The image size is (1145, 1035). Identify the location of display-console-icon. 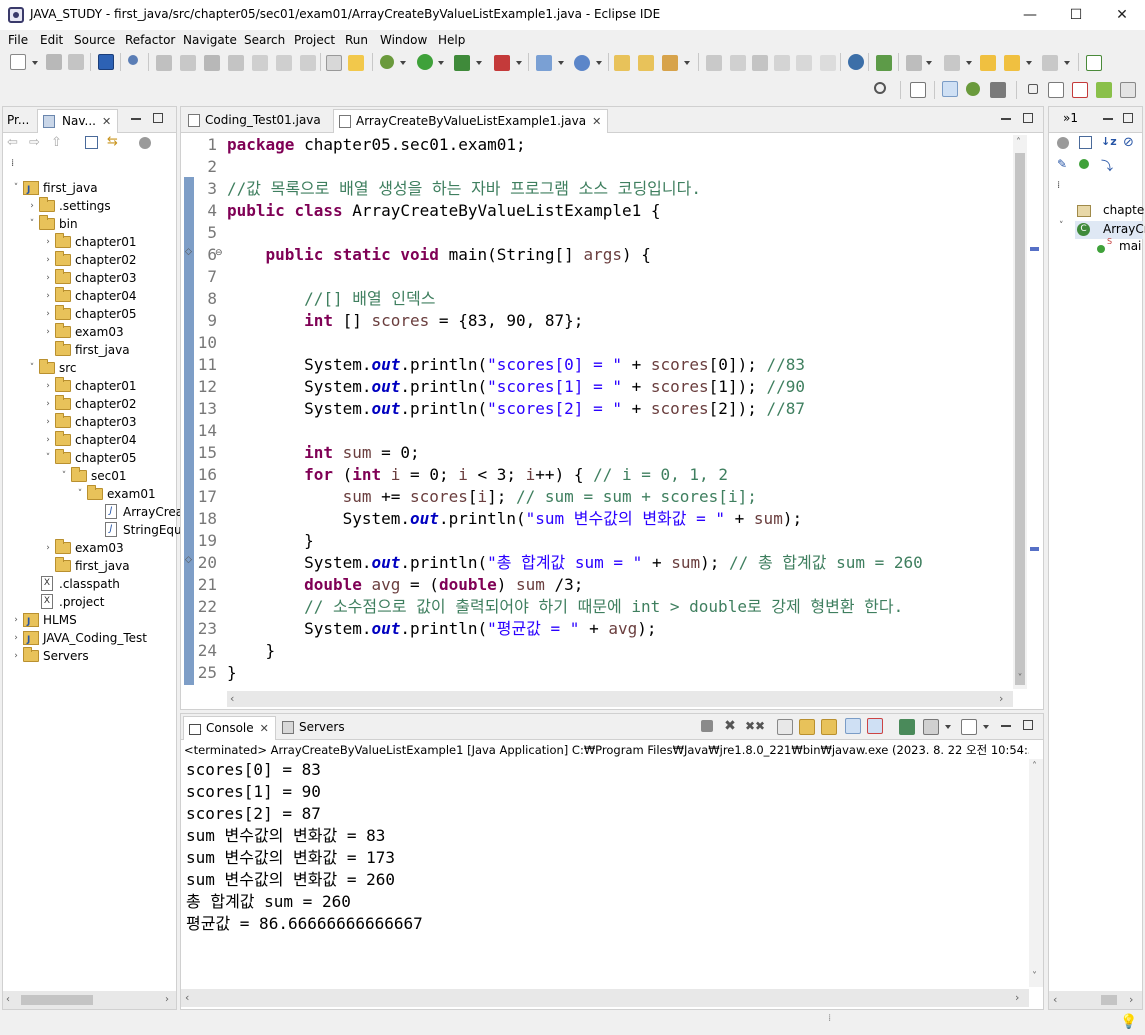
(931, 727).